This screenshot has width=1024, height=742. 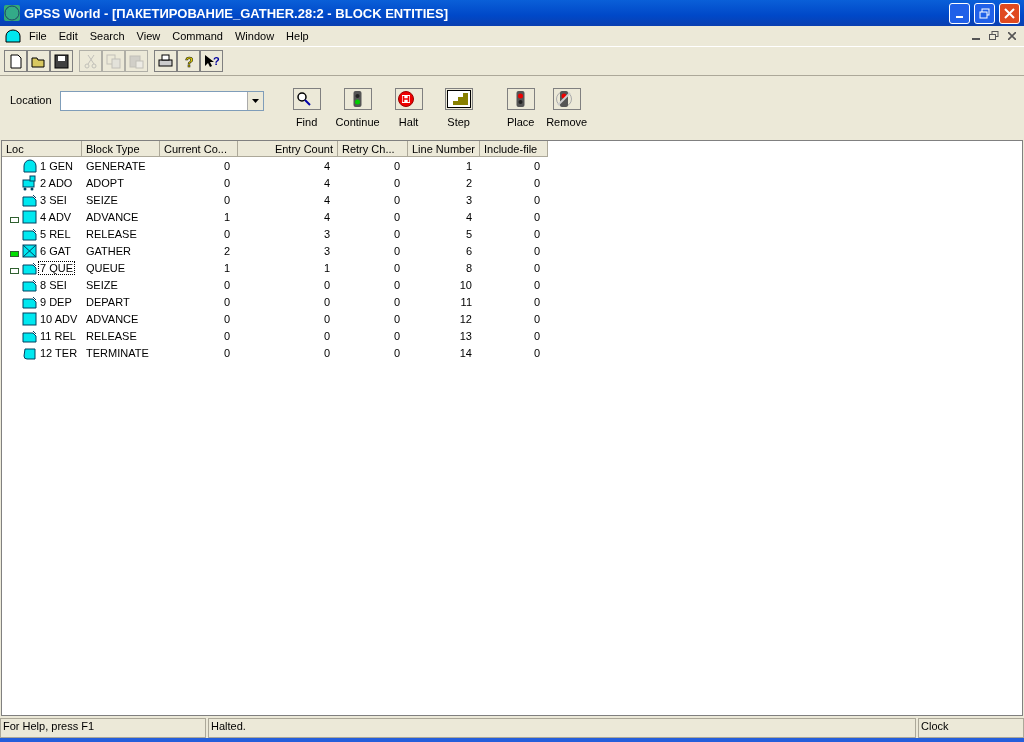 What do you see at coordinates (68, 36) in the screenshot?
I see `menu-item: Edit` at bounding box center [68, 36].